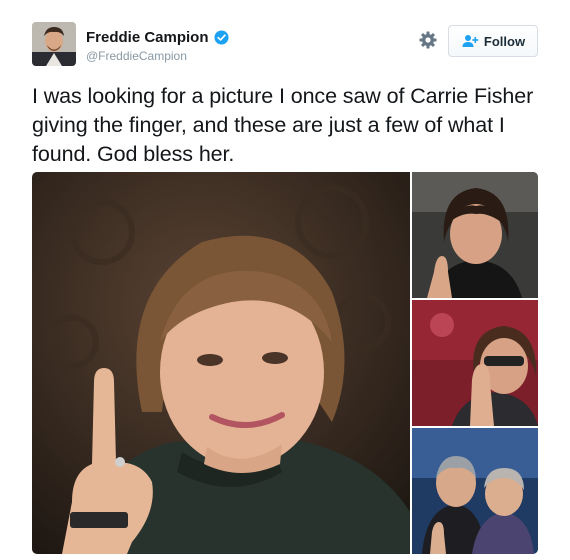 Image resolution: width=570 pixels, height=560 pixels. What do you see at coordinates (504, 41) in the screenshot?
I see `follow-button-label: Follow` at bounding box center [504, 41].